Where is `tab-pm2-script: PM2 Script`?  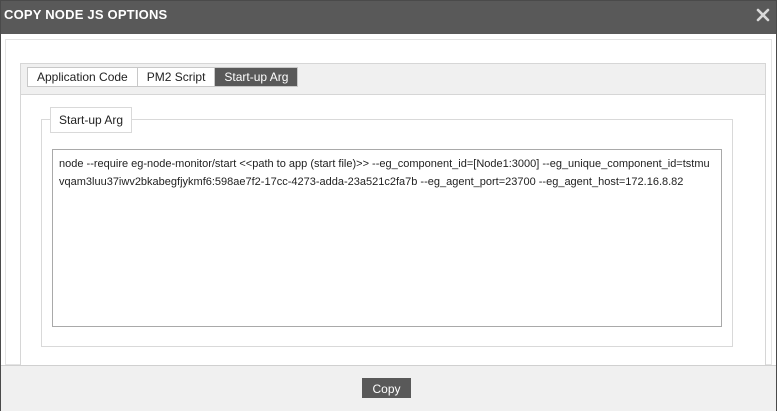
tab-pm2-script: PM2 Script is located at coordinates (177, 77).